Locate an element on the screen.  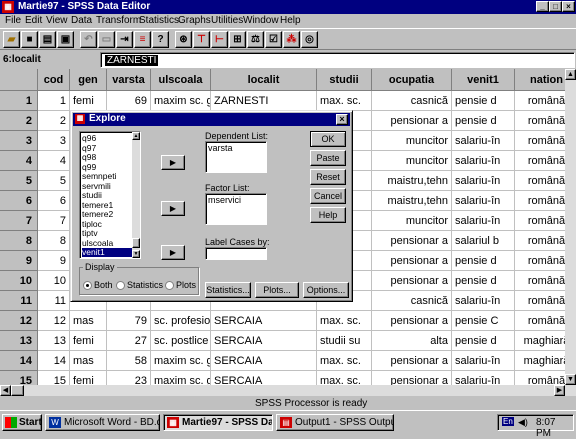
dialog-title-bar: ▦ Explore × is located at coordinates (211, 119).